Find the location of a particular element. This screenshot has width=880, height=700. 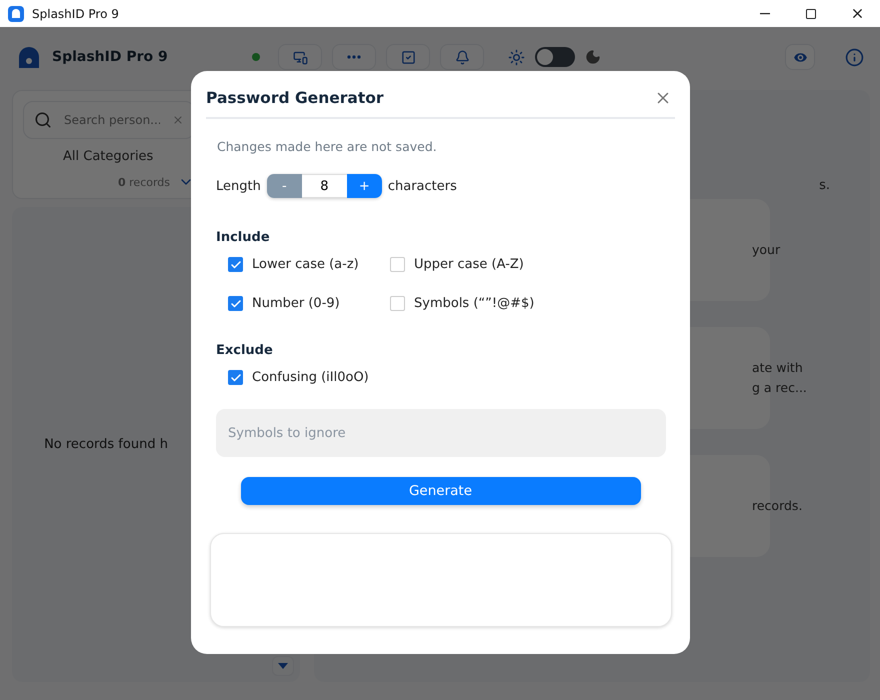

length-unit: characters is located at coordinates (422, 186).